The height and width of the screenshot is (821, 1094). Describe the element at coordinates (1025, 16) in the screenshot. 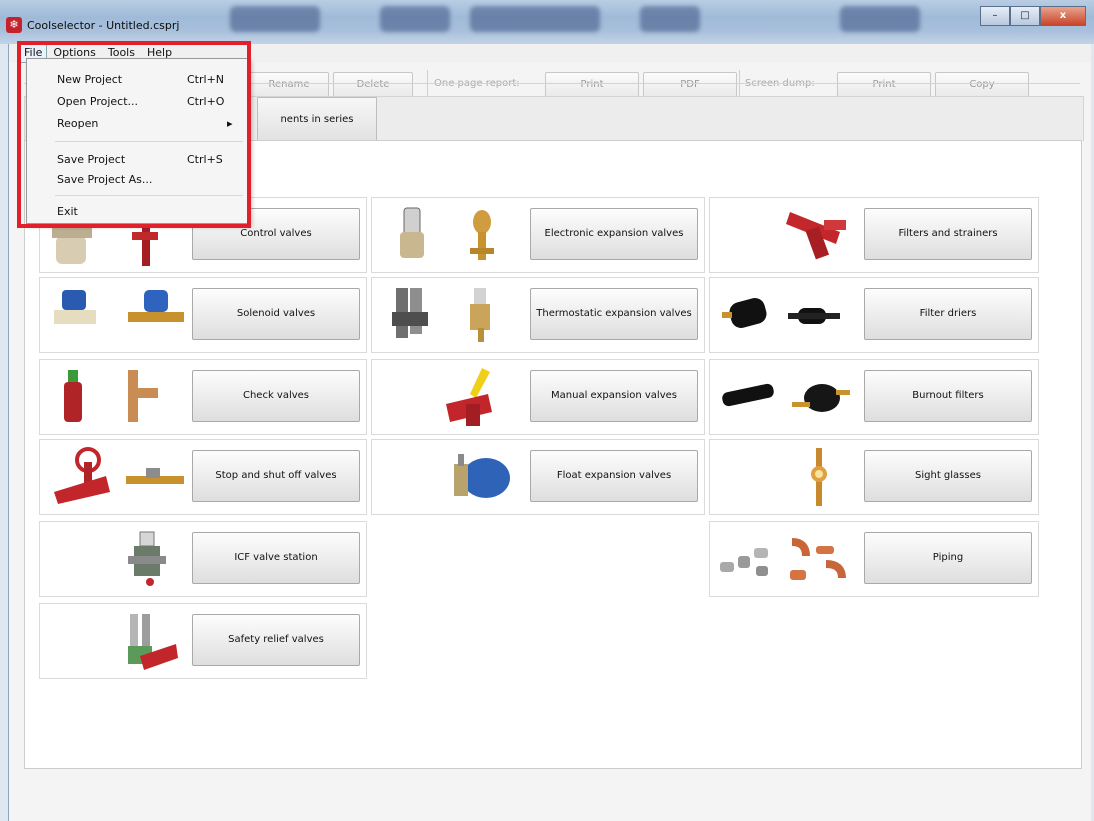

I see `maximize-button: □` at that location.